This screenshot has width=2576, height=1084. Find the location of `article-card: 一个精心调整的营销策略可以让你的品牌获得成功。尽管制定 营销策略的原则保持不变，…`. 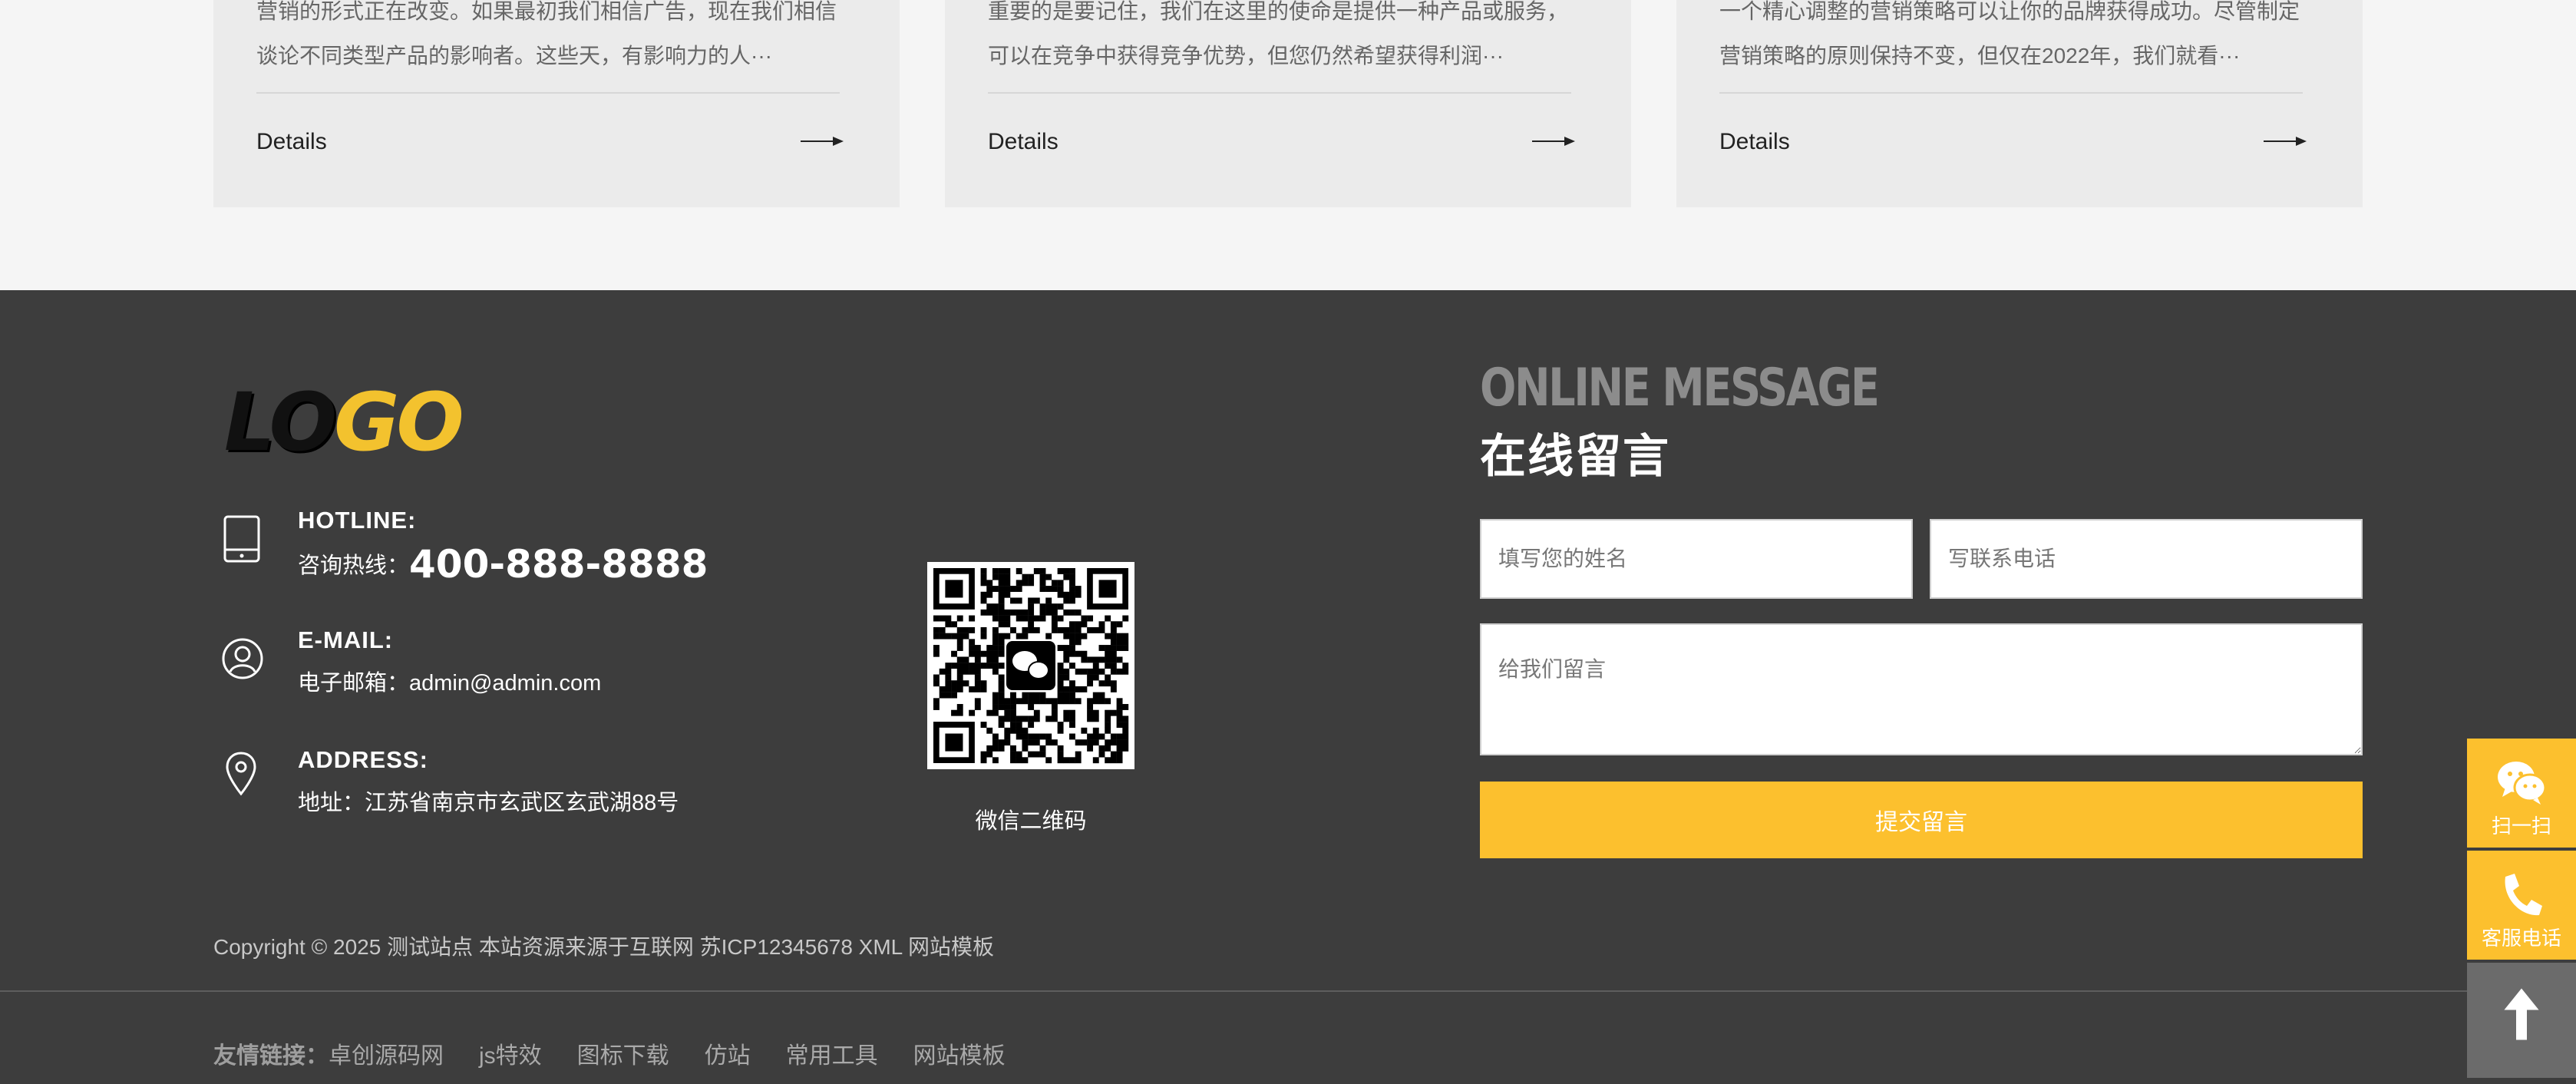

article-card: 一个精心调整的营销策略可以让你的品牌获得成功。尽管制定 营销策略的原则保持不变，… is located at coordinates (2019, 103).